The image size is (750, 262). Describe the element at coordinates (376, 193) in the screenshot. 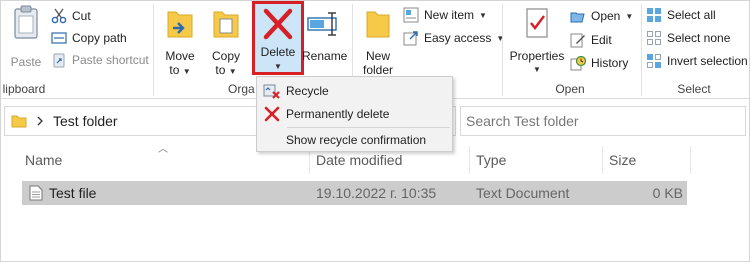

I see `file-date: 19.10.2022 г. 10:35` at that location.